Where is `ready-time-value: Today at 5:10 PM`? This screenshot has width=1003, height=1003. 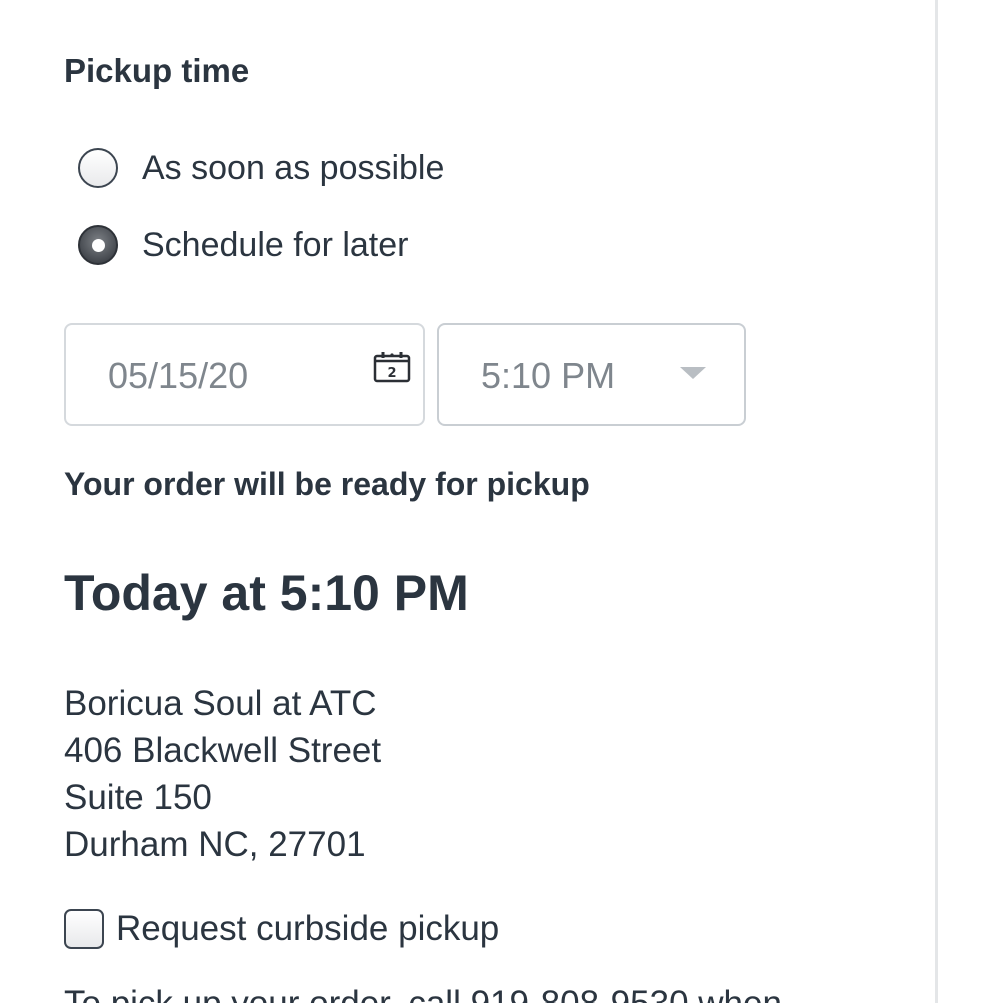 ready-time-value: Today at 5:10 PM is located at coordinates (266, 593).